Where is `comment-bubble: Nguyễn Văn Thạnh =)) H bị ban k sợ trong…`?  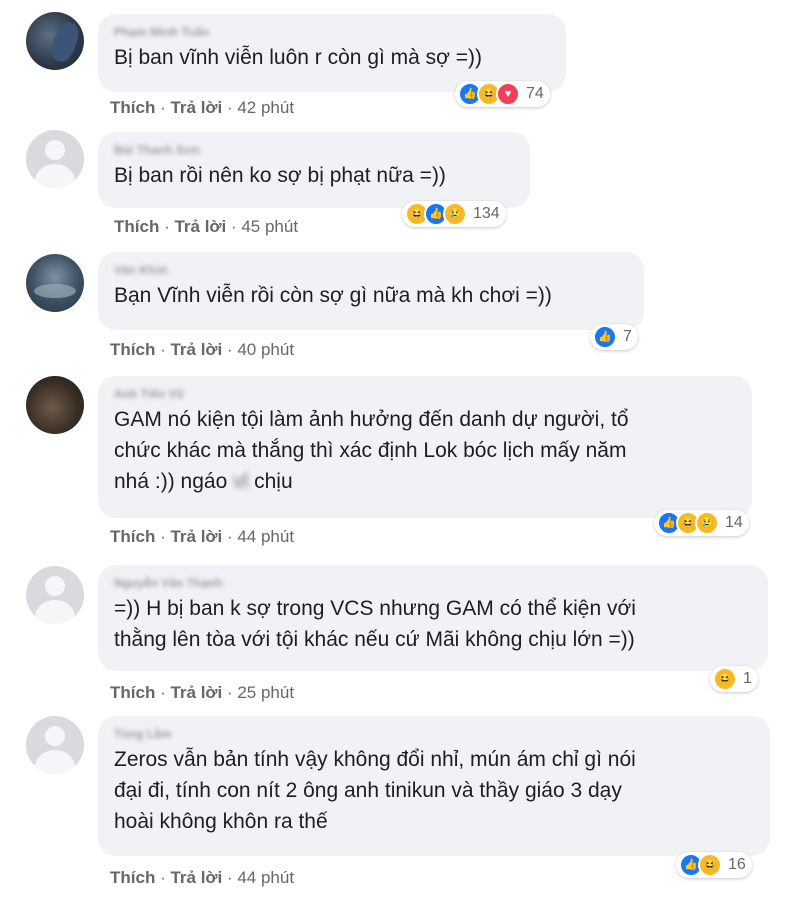
comment-bubble: Nguyễn Văn Thạnh =)) H bị ban k sợ trong… is located at coordinates (433, 618).